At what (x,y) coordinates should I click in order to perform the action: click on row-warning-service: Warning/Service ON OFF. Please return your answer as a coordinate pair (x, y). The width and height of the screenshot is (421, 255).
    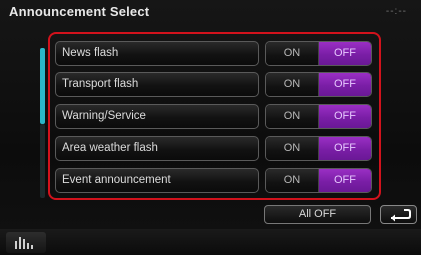
    Looking at the image, I should click on (213, 116).